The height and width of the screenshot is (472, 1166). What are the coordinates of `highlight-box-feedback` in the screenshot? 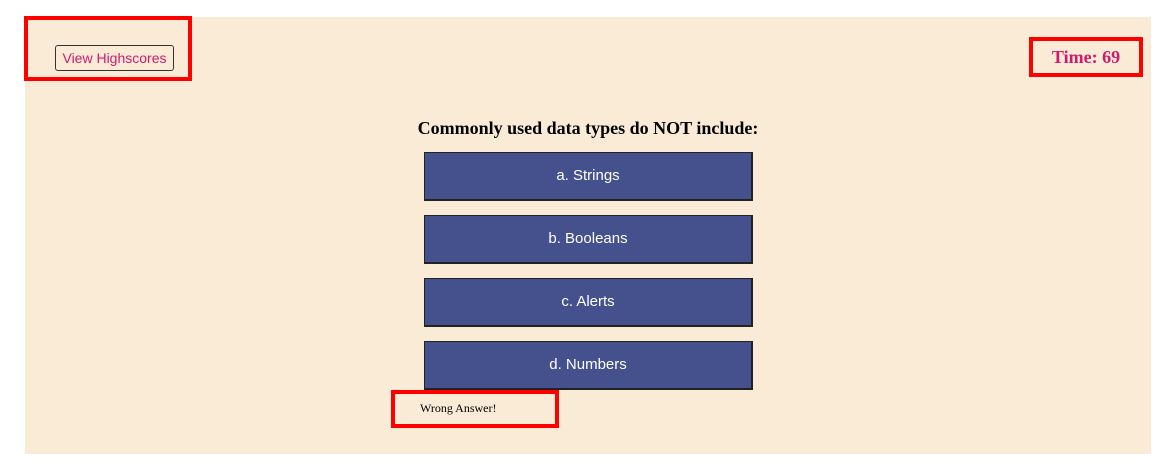 It's located at (475, 409).